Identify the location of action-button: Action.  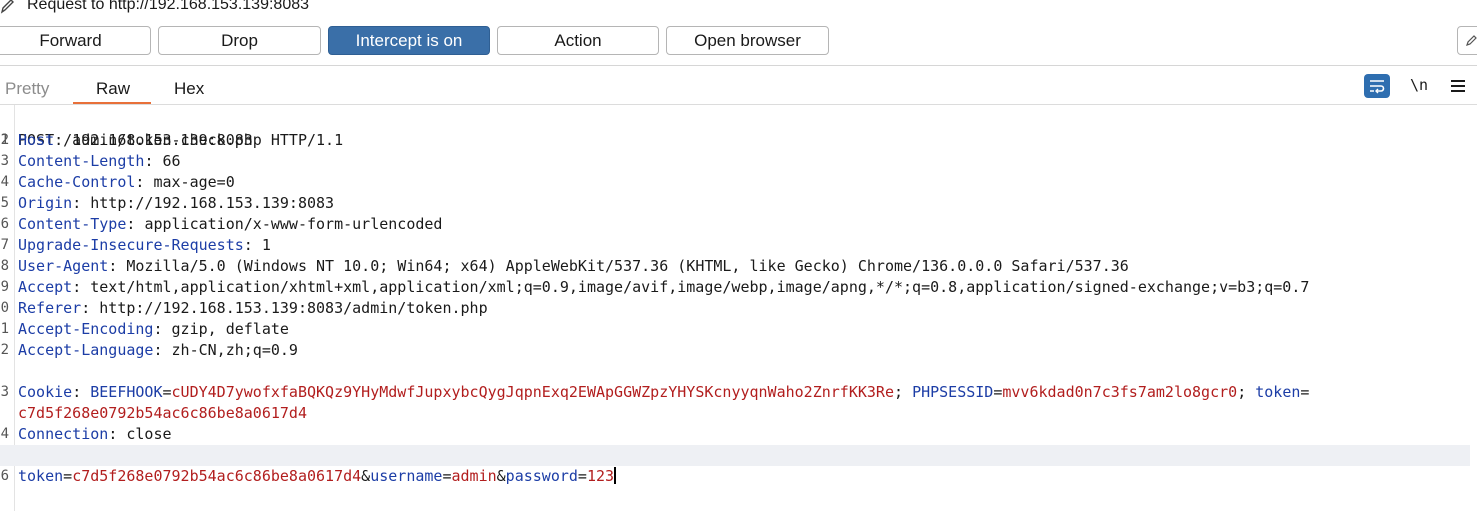
(578, 40).